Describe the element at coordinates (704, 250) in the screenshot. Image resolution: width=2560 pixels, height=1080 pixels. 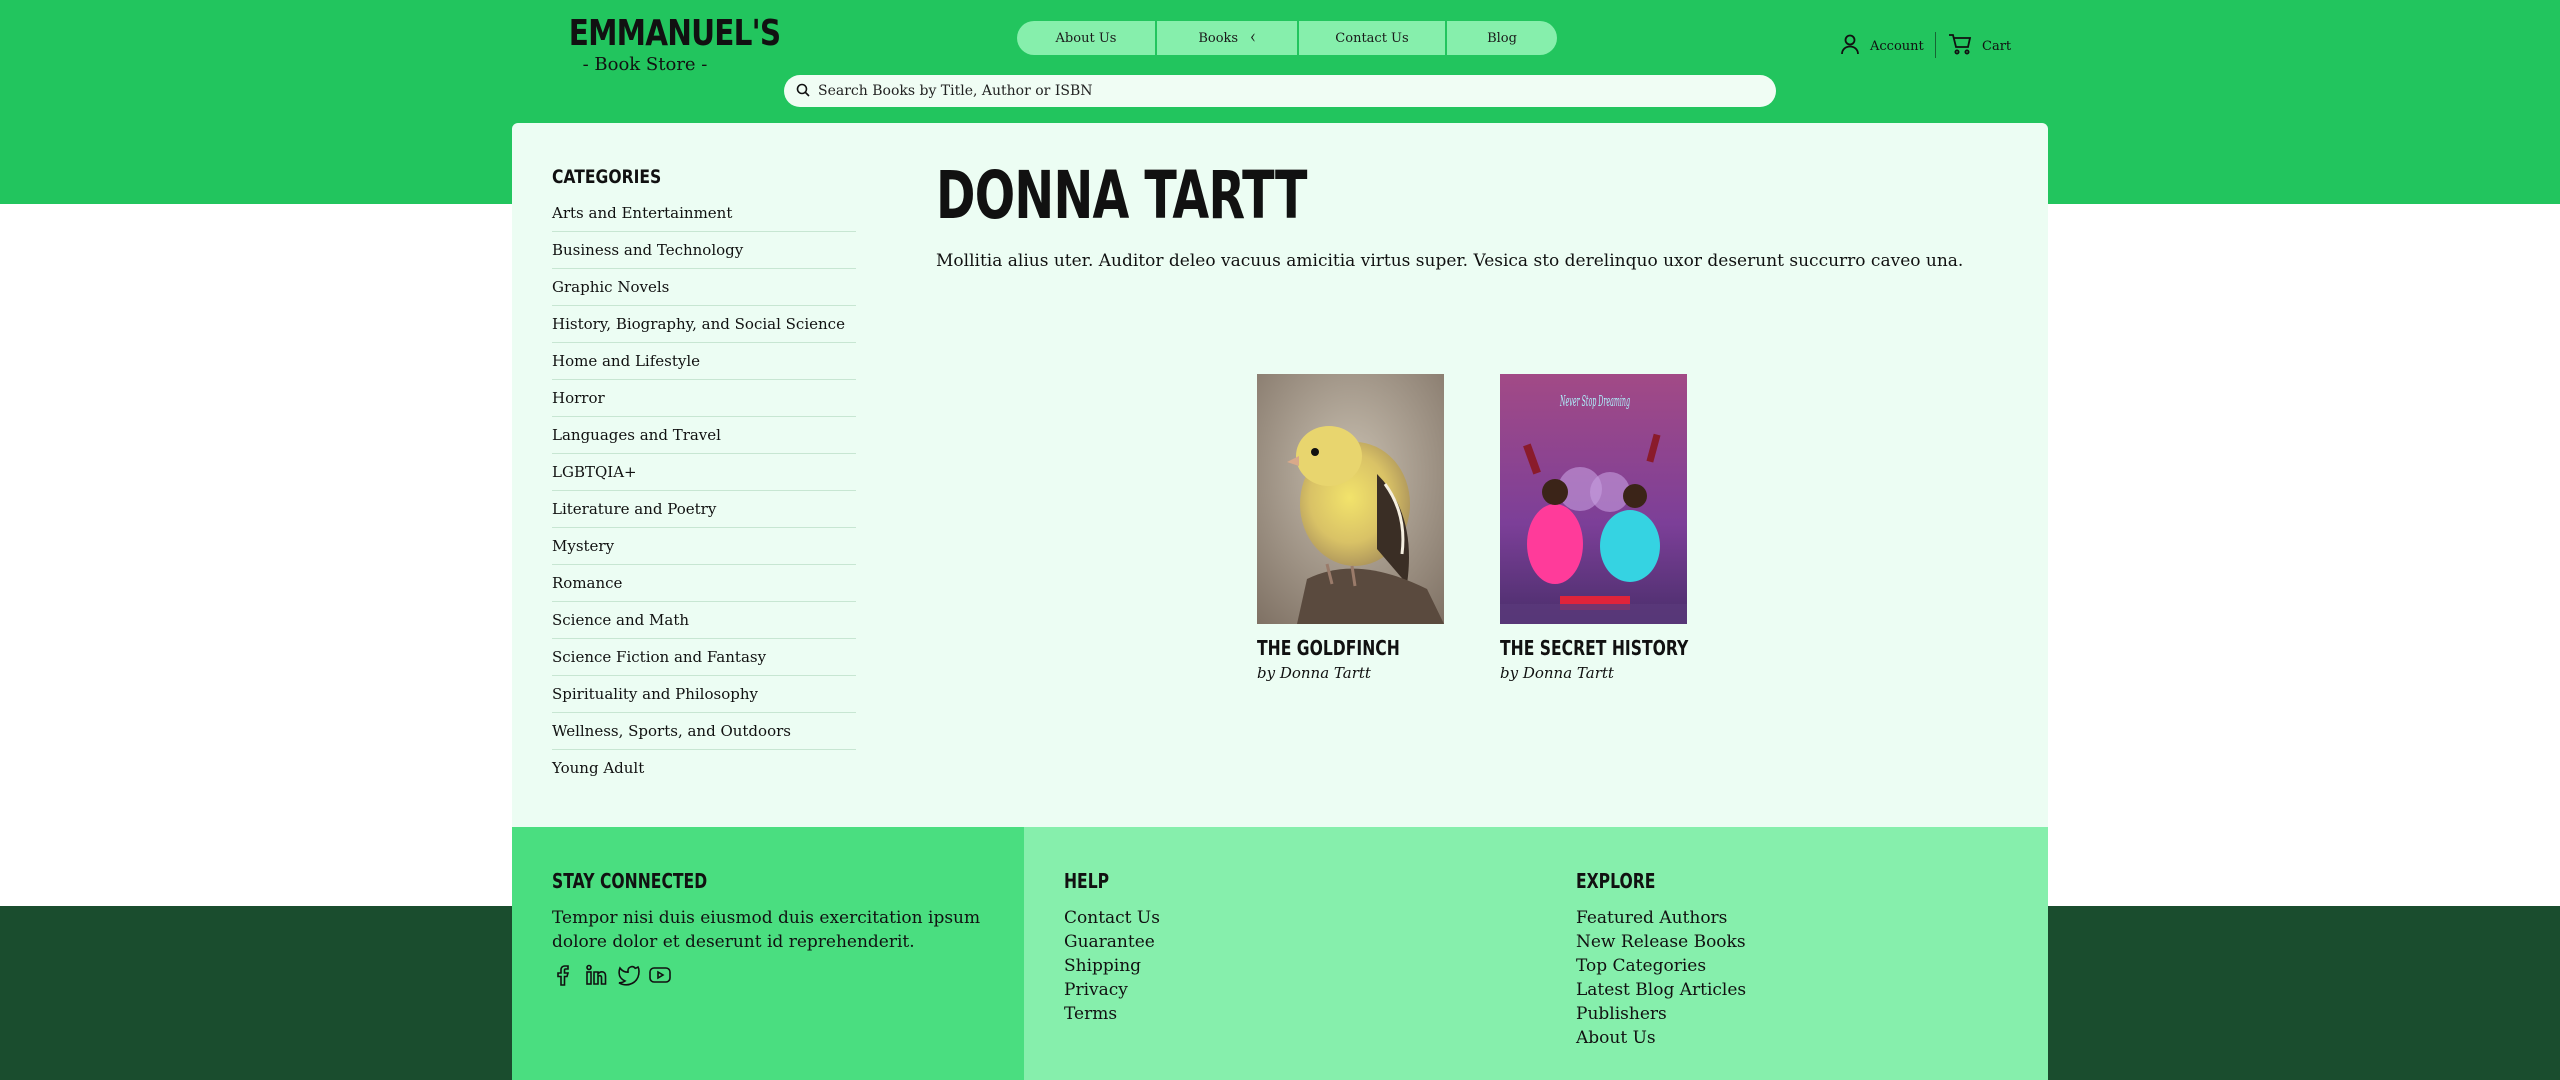
I see `category-item: Business and Technology` at that location.